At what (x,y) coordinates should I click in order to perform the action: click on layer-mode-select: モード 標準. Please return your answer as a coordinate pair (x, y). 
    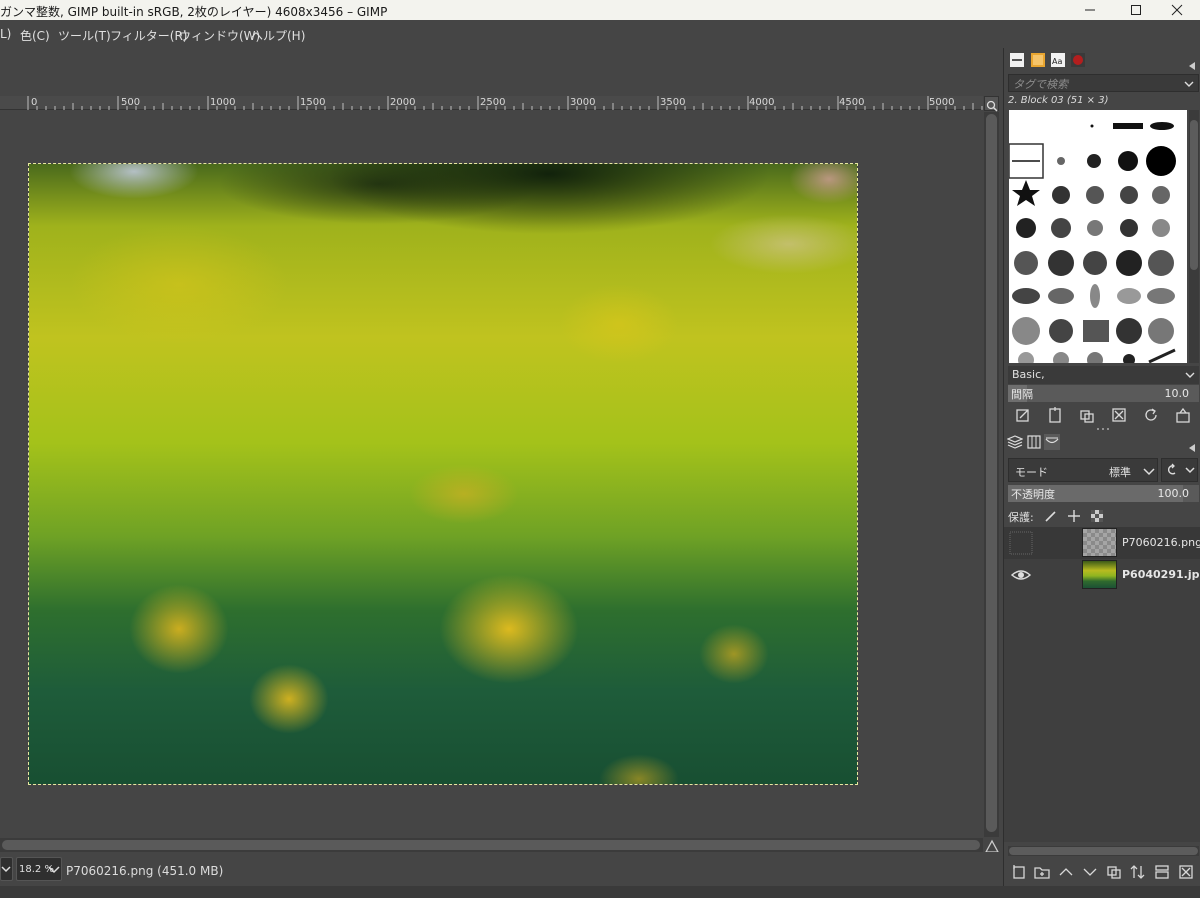
    Looking at the image, I should click on (1083, 470).